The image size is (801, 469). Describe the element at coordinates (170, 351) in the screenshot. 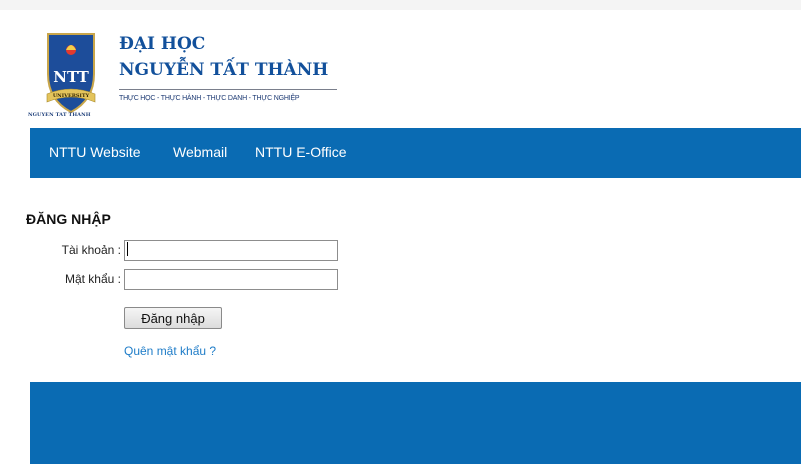

I see `forgot-password-link: Quên mật khẩu ?` at that location.